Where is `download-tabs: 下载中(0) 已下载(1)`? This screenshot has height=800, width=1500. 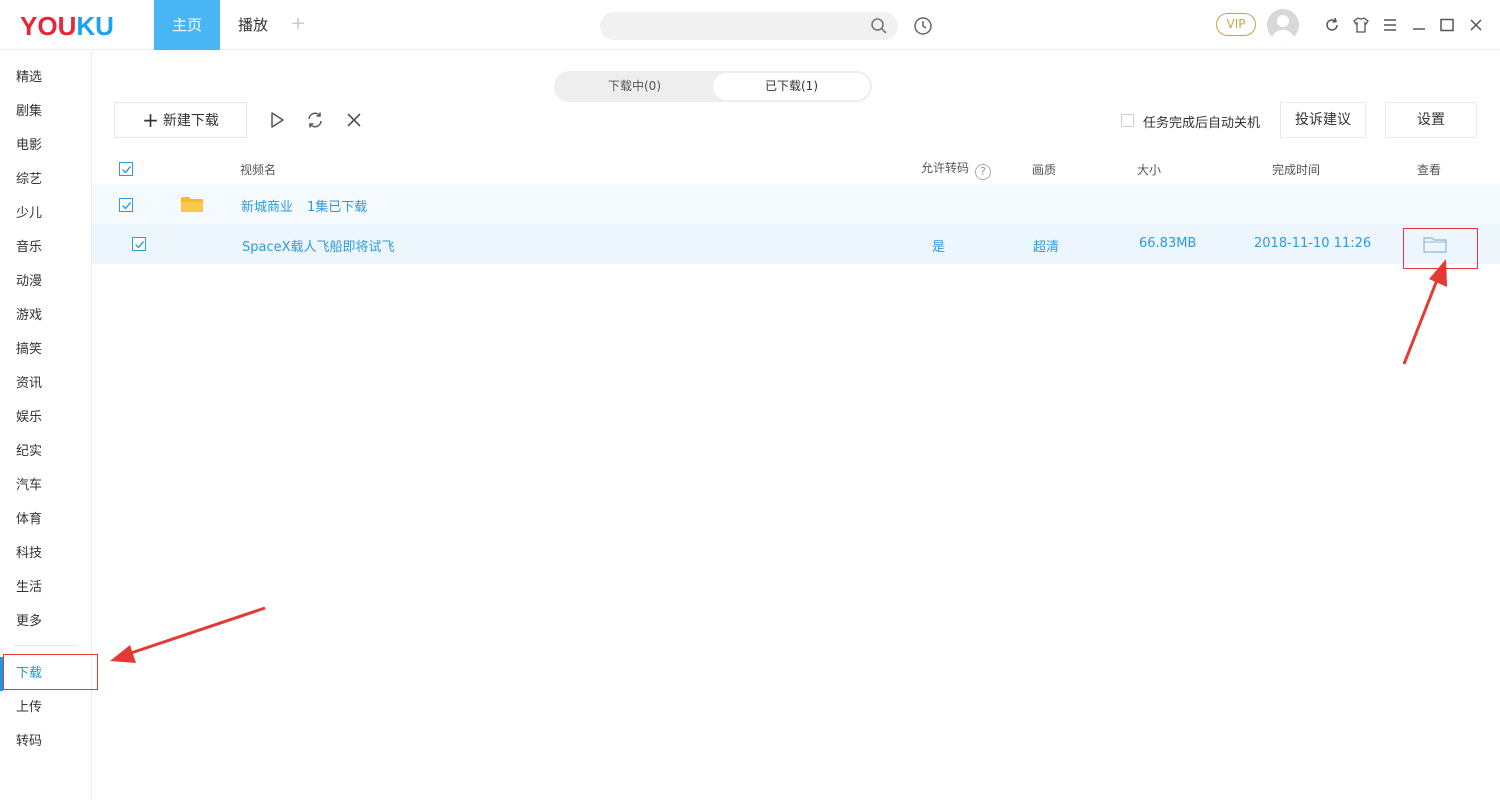 download-tabs: 下载中(0) 已下载(1) is located at coordinates (713, 86).